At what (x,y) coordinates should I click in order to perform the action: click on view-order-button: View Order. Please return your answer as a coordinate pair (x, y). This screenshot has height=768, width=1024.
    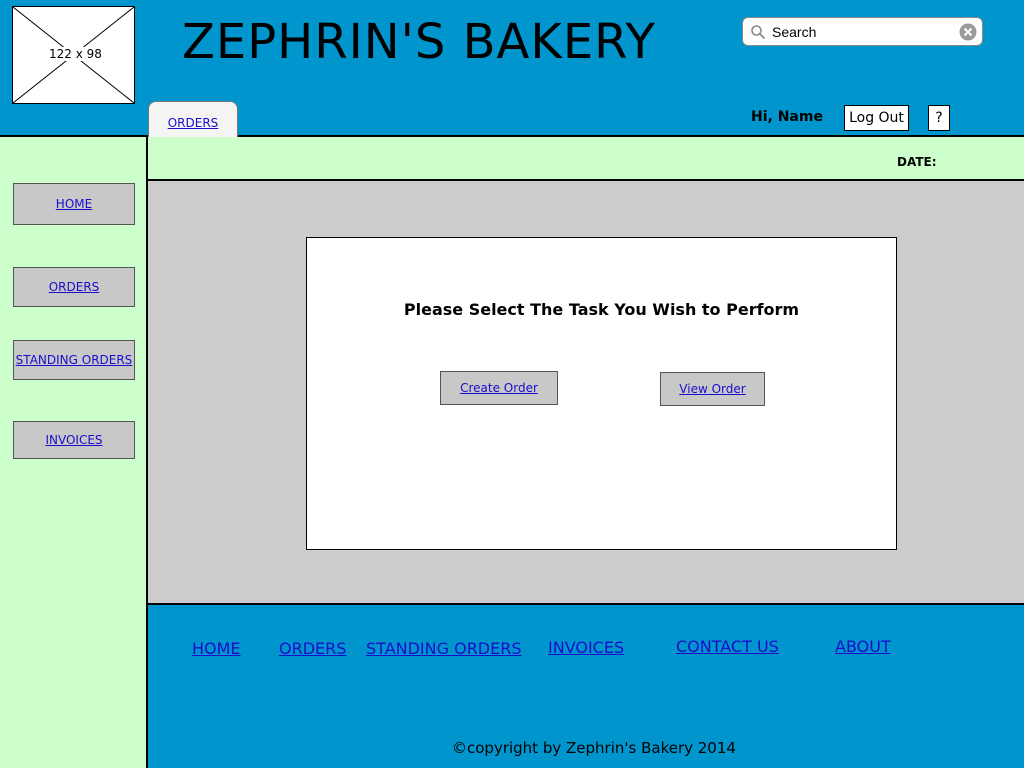
    Looking at the image, I should click on (712, 389).